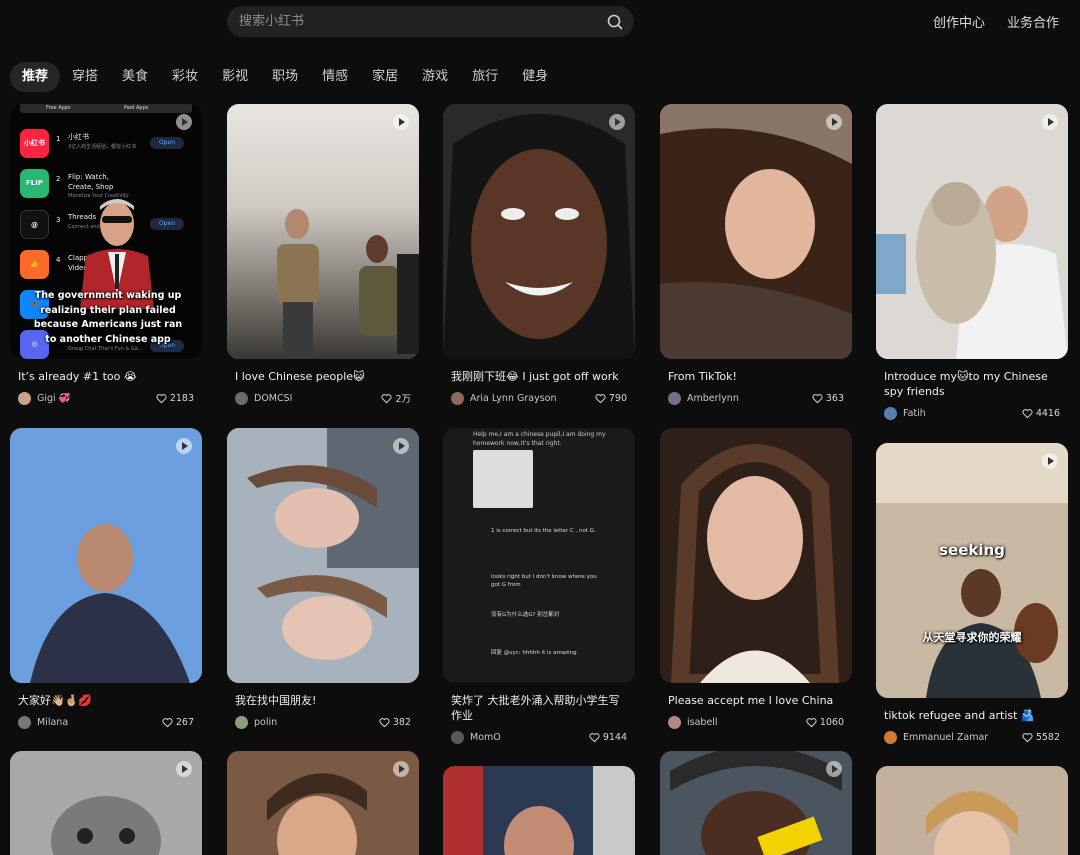 This screenshot has width=1080, height=855. Describe the element at coordinates (106, 143) in the screenshot. I see `app-row: 小红书 1 小红书 3亿人的生活经验，都在小红书 Open` at that location.